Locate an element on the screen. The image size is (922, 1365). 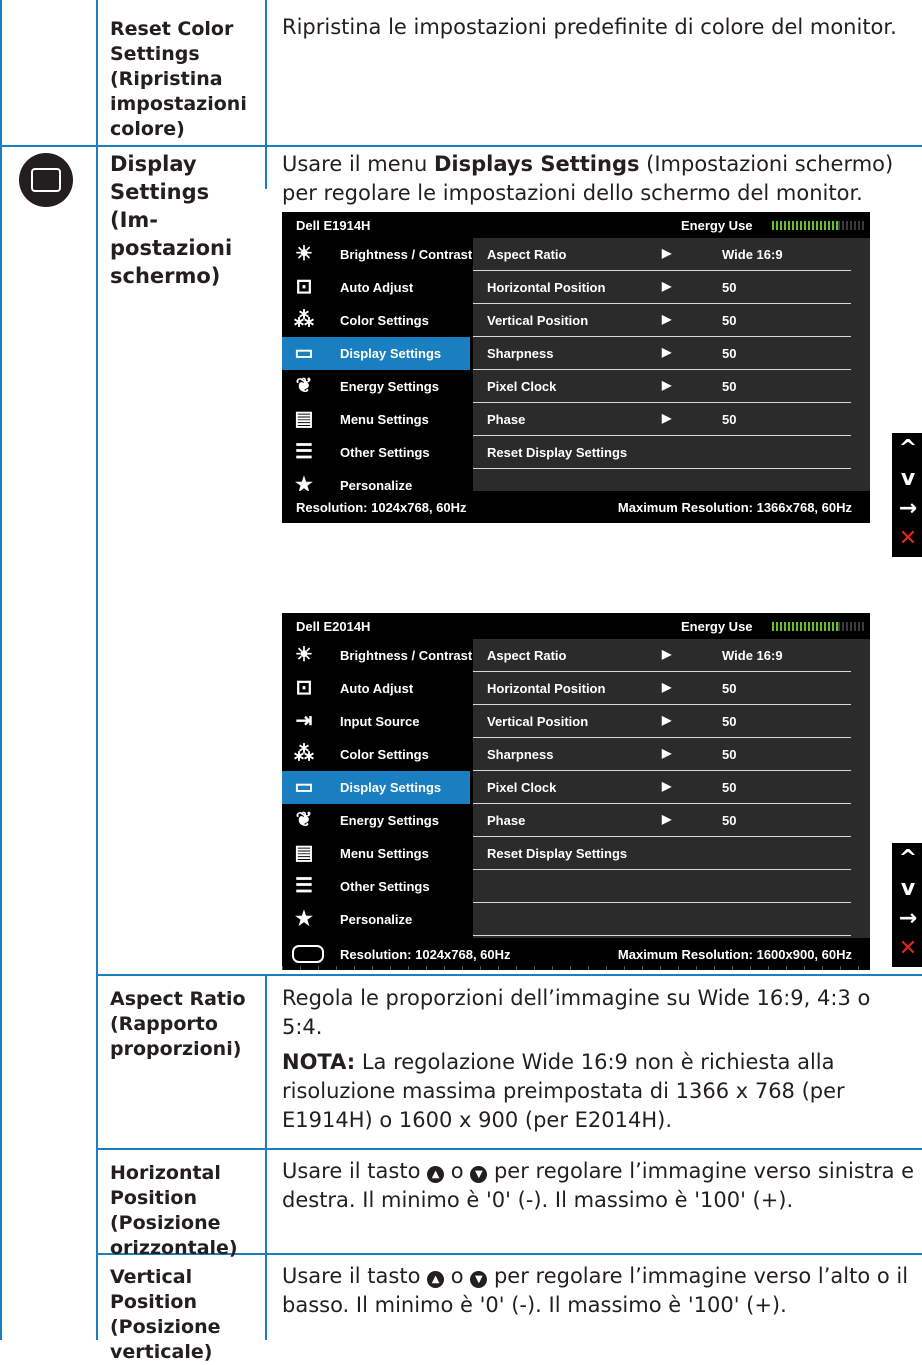
osd-header: Dell E1914H Energy Use is located at coordinates (576, 225).